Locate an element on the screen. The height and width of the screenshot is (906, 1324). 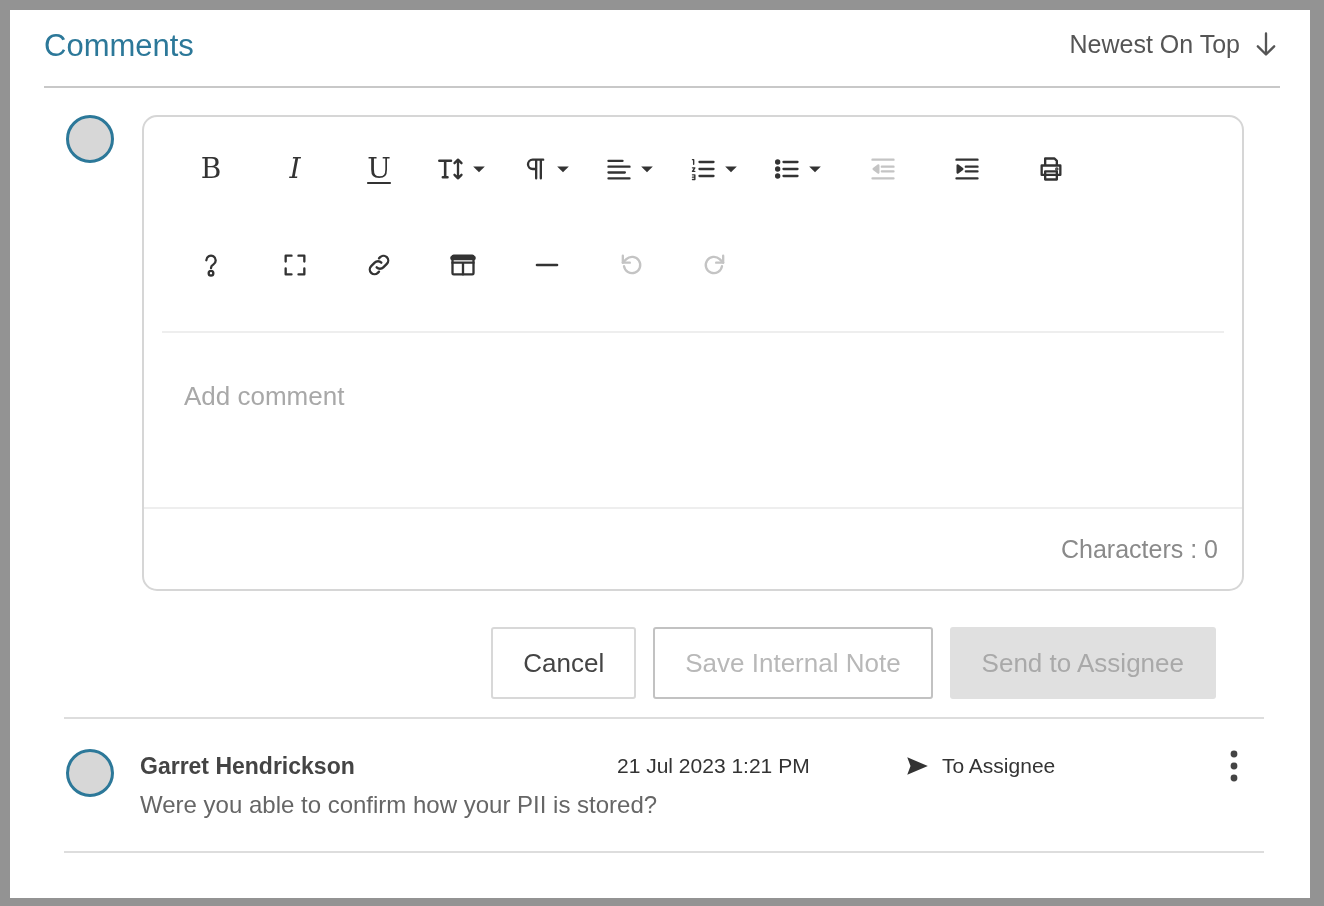
author-name: Garret Hendrickson is located at coordinates (248, 766).